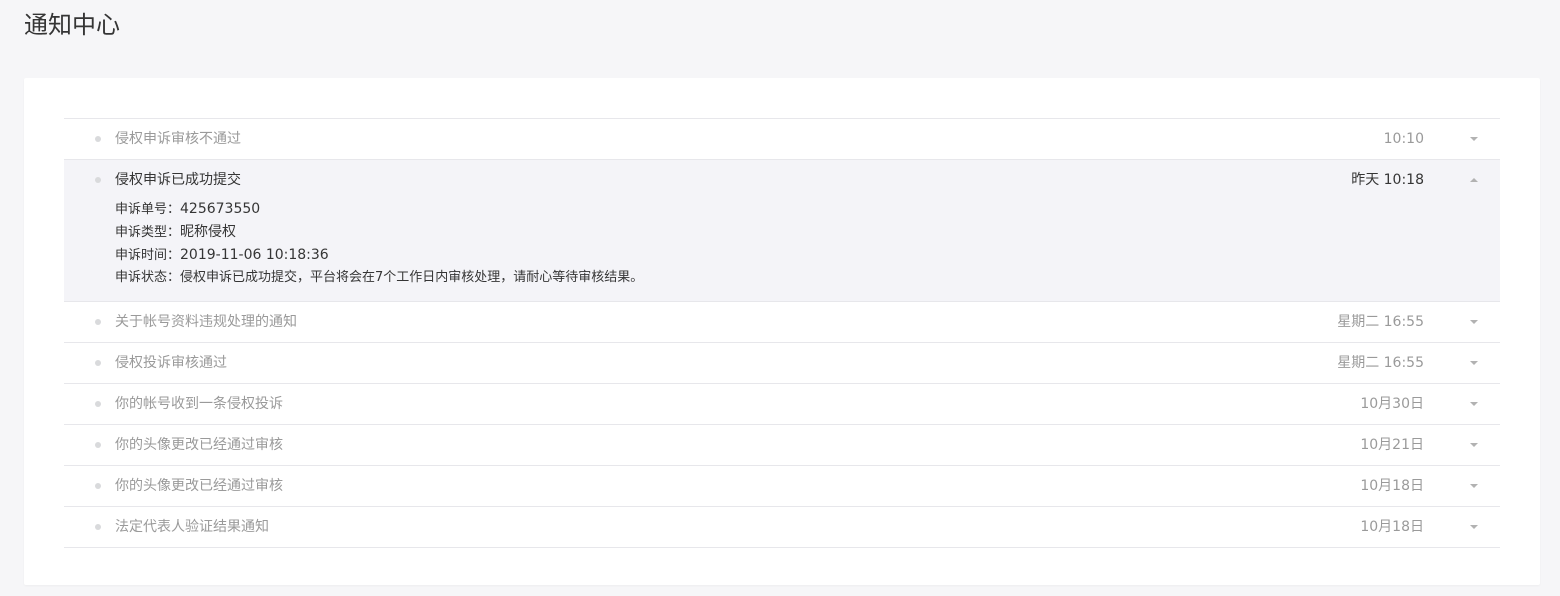 Image resolution: width=1560 pixels, height=596 pixels. What do you see at coordinates (254, 255) in the screenshot?
I see `detail-value: 2019-11-06 10:18:36` at bounding box center [254, 255].